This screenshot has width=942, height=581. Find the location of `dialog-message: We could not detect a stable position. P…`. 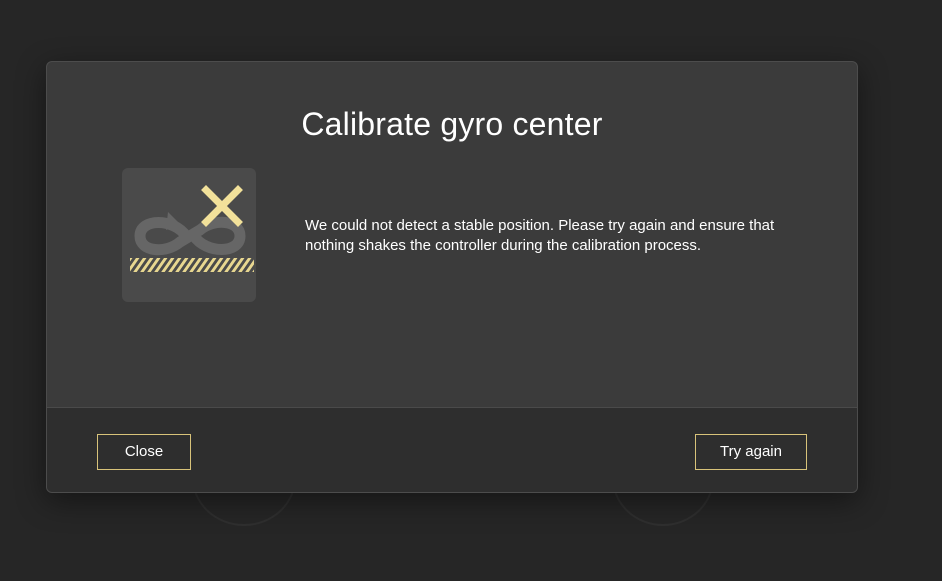

dialog-message: We could not detect a stable position. P… is located at coordinates (540, 235).